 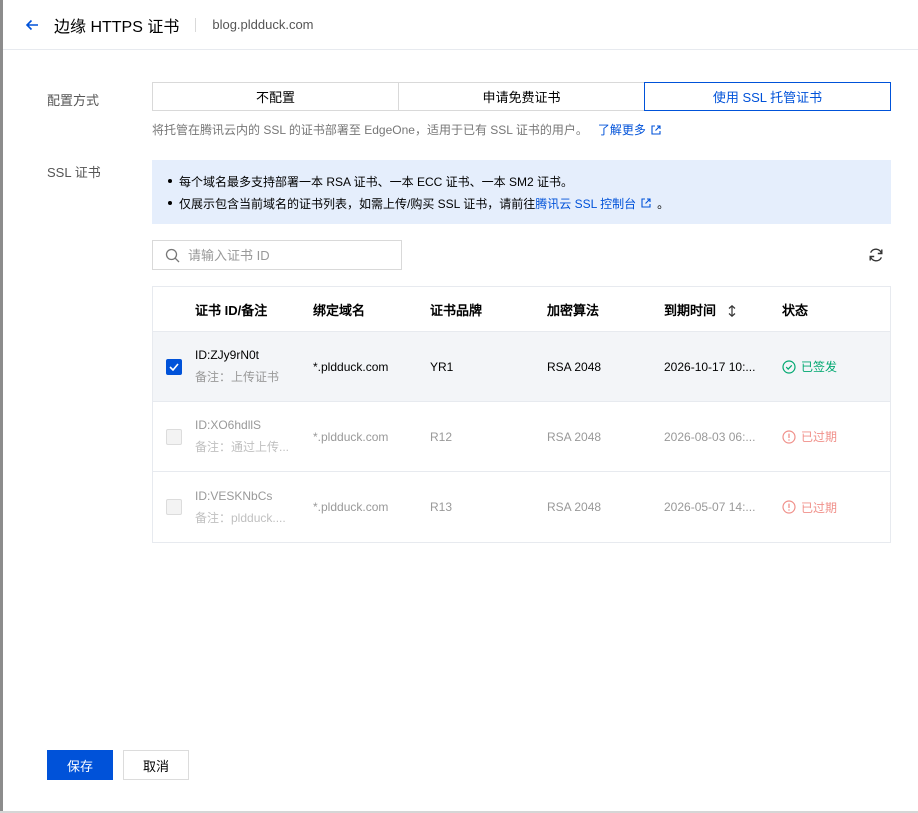 What do you see at coordinates (460, 25) in the screenshot?
I see `page-header: 边缘 HTTPS 证书 blog.pldduck.com` at bounding box center [460, 25].